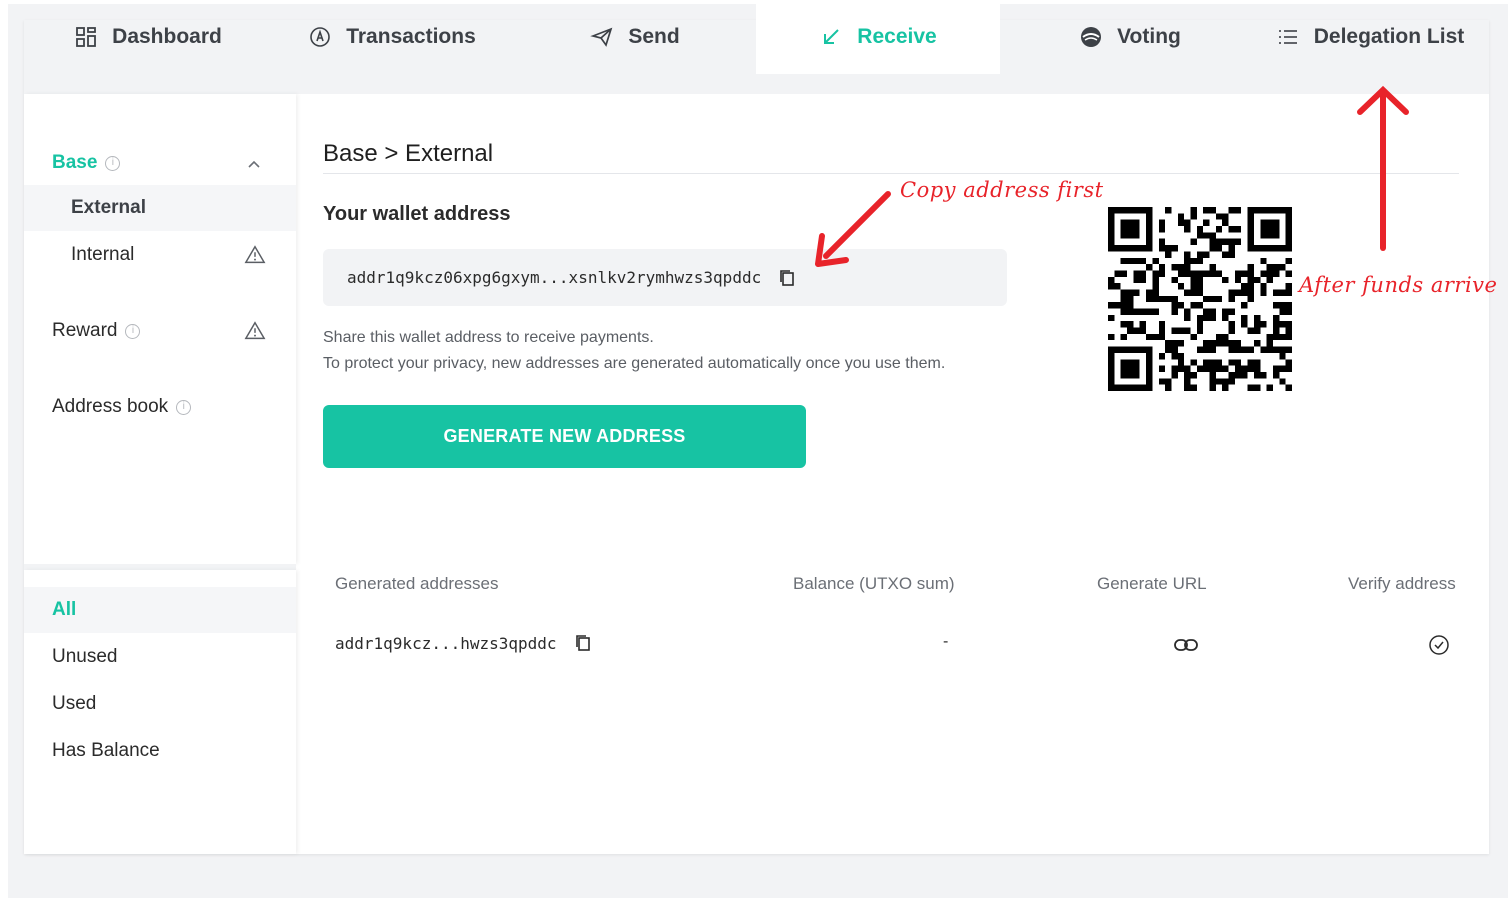 The image size is (1508, 898). What do you see at coordinates (110, 406) in the screenshot?
I see `sidebar-item-label: Address book` at bounding box center [110, 406].